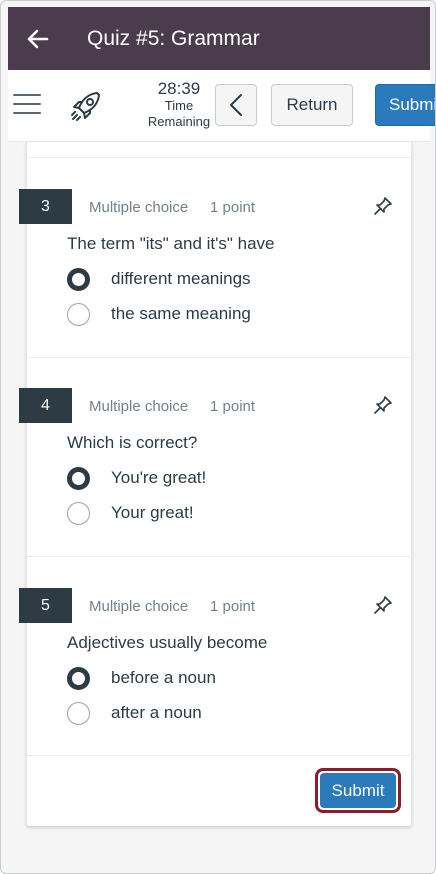 This screenshot has width=436, height=874. Describe the element at coordinates (181, 278) in the screenshot. I see `option-label: different meanings` at that location.